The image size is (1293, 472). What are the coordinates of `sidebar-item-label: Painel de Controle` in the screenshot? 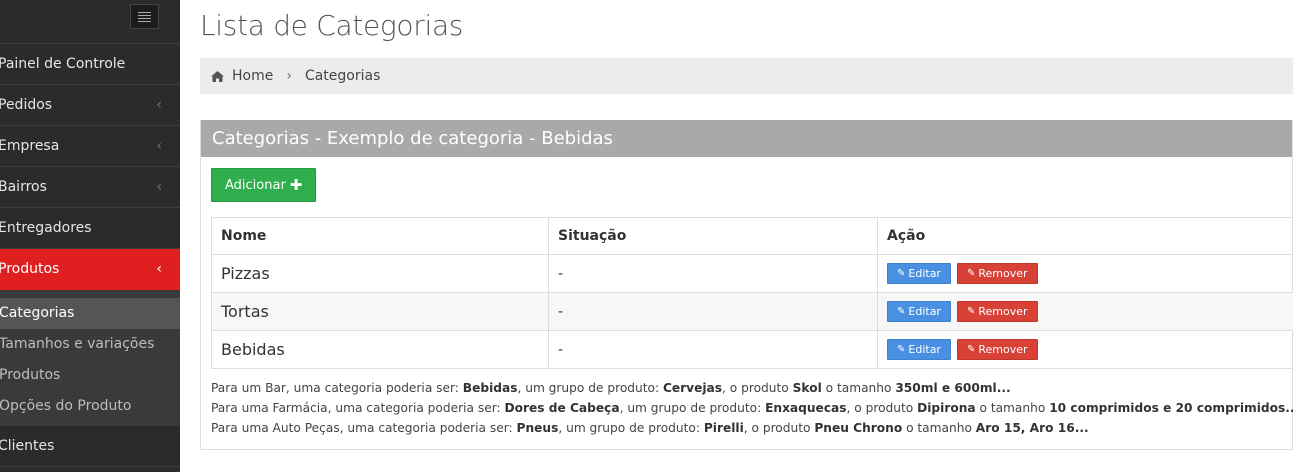 It's located at (63, 64).